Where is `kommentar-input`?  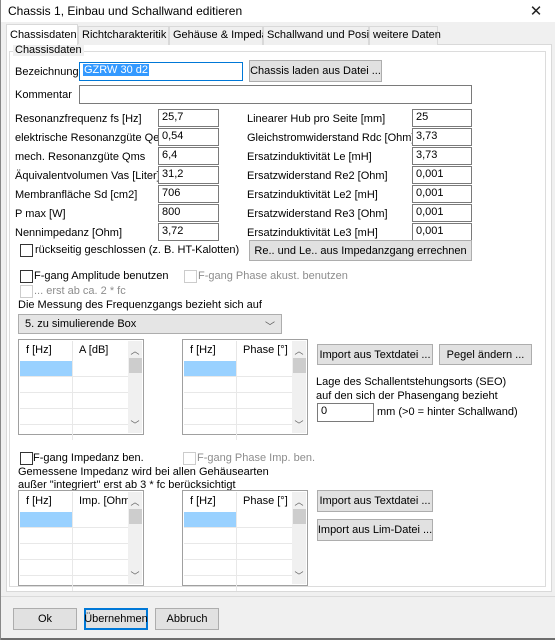
kommentar-input is located at coordinates (275, 94).